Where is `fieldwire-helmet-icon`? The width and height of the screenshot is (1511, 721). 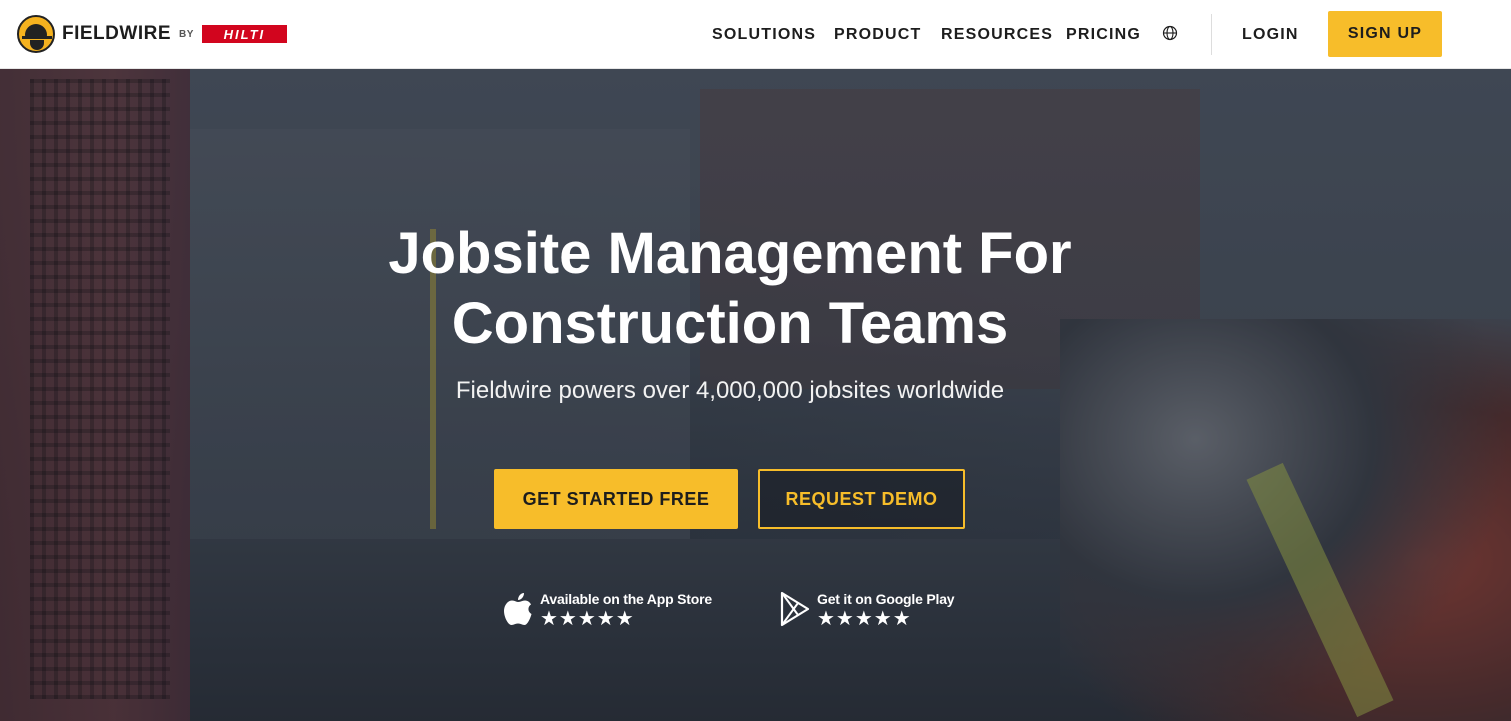
fieldwire-helmet-icon is located at coordinates (36, 34).